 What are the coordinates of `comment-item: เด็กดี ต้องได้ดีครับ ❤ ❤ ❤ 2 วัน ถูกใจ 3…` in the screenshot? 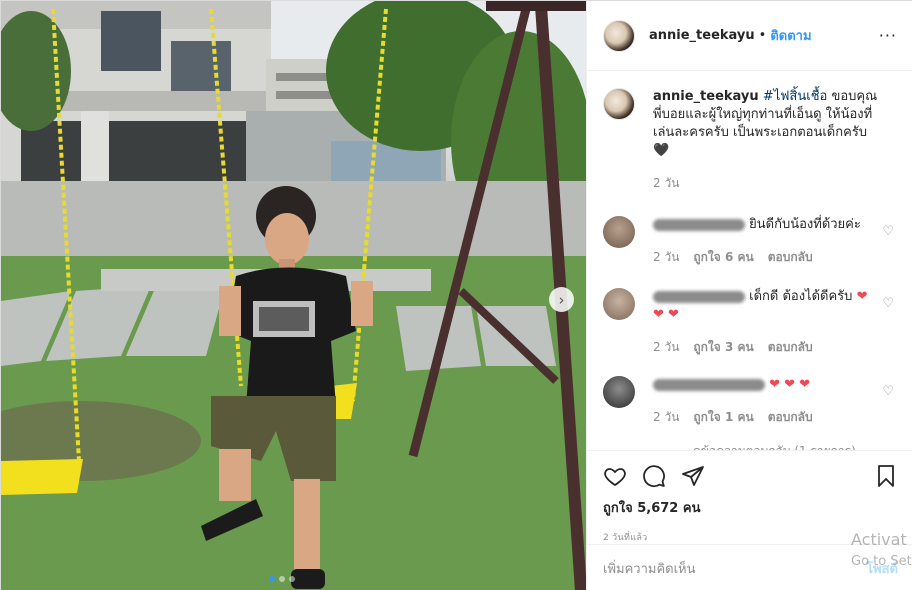 It's located at (750, 322).